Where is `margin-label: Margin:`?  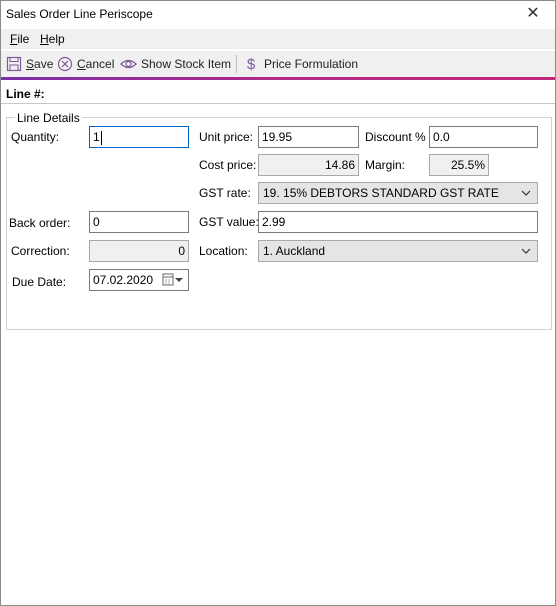 margin-label: Margin: is located at coordinates (385, 165).